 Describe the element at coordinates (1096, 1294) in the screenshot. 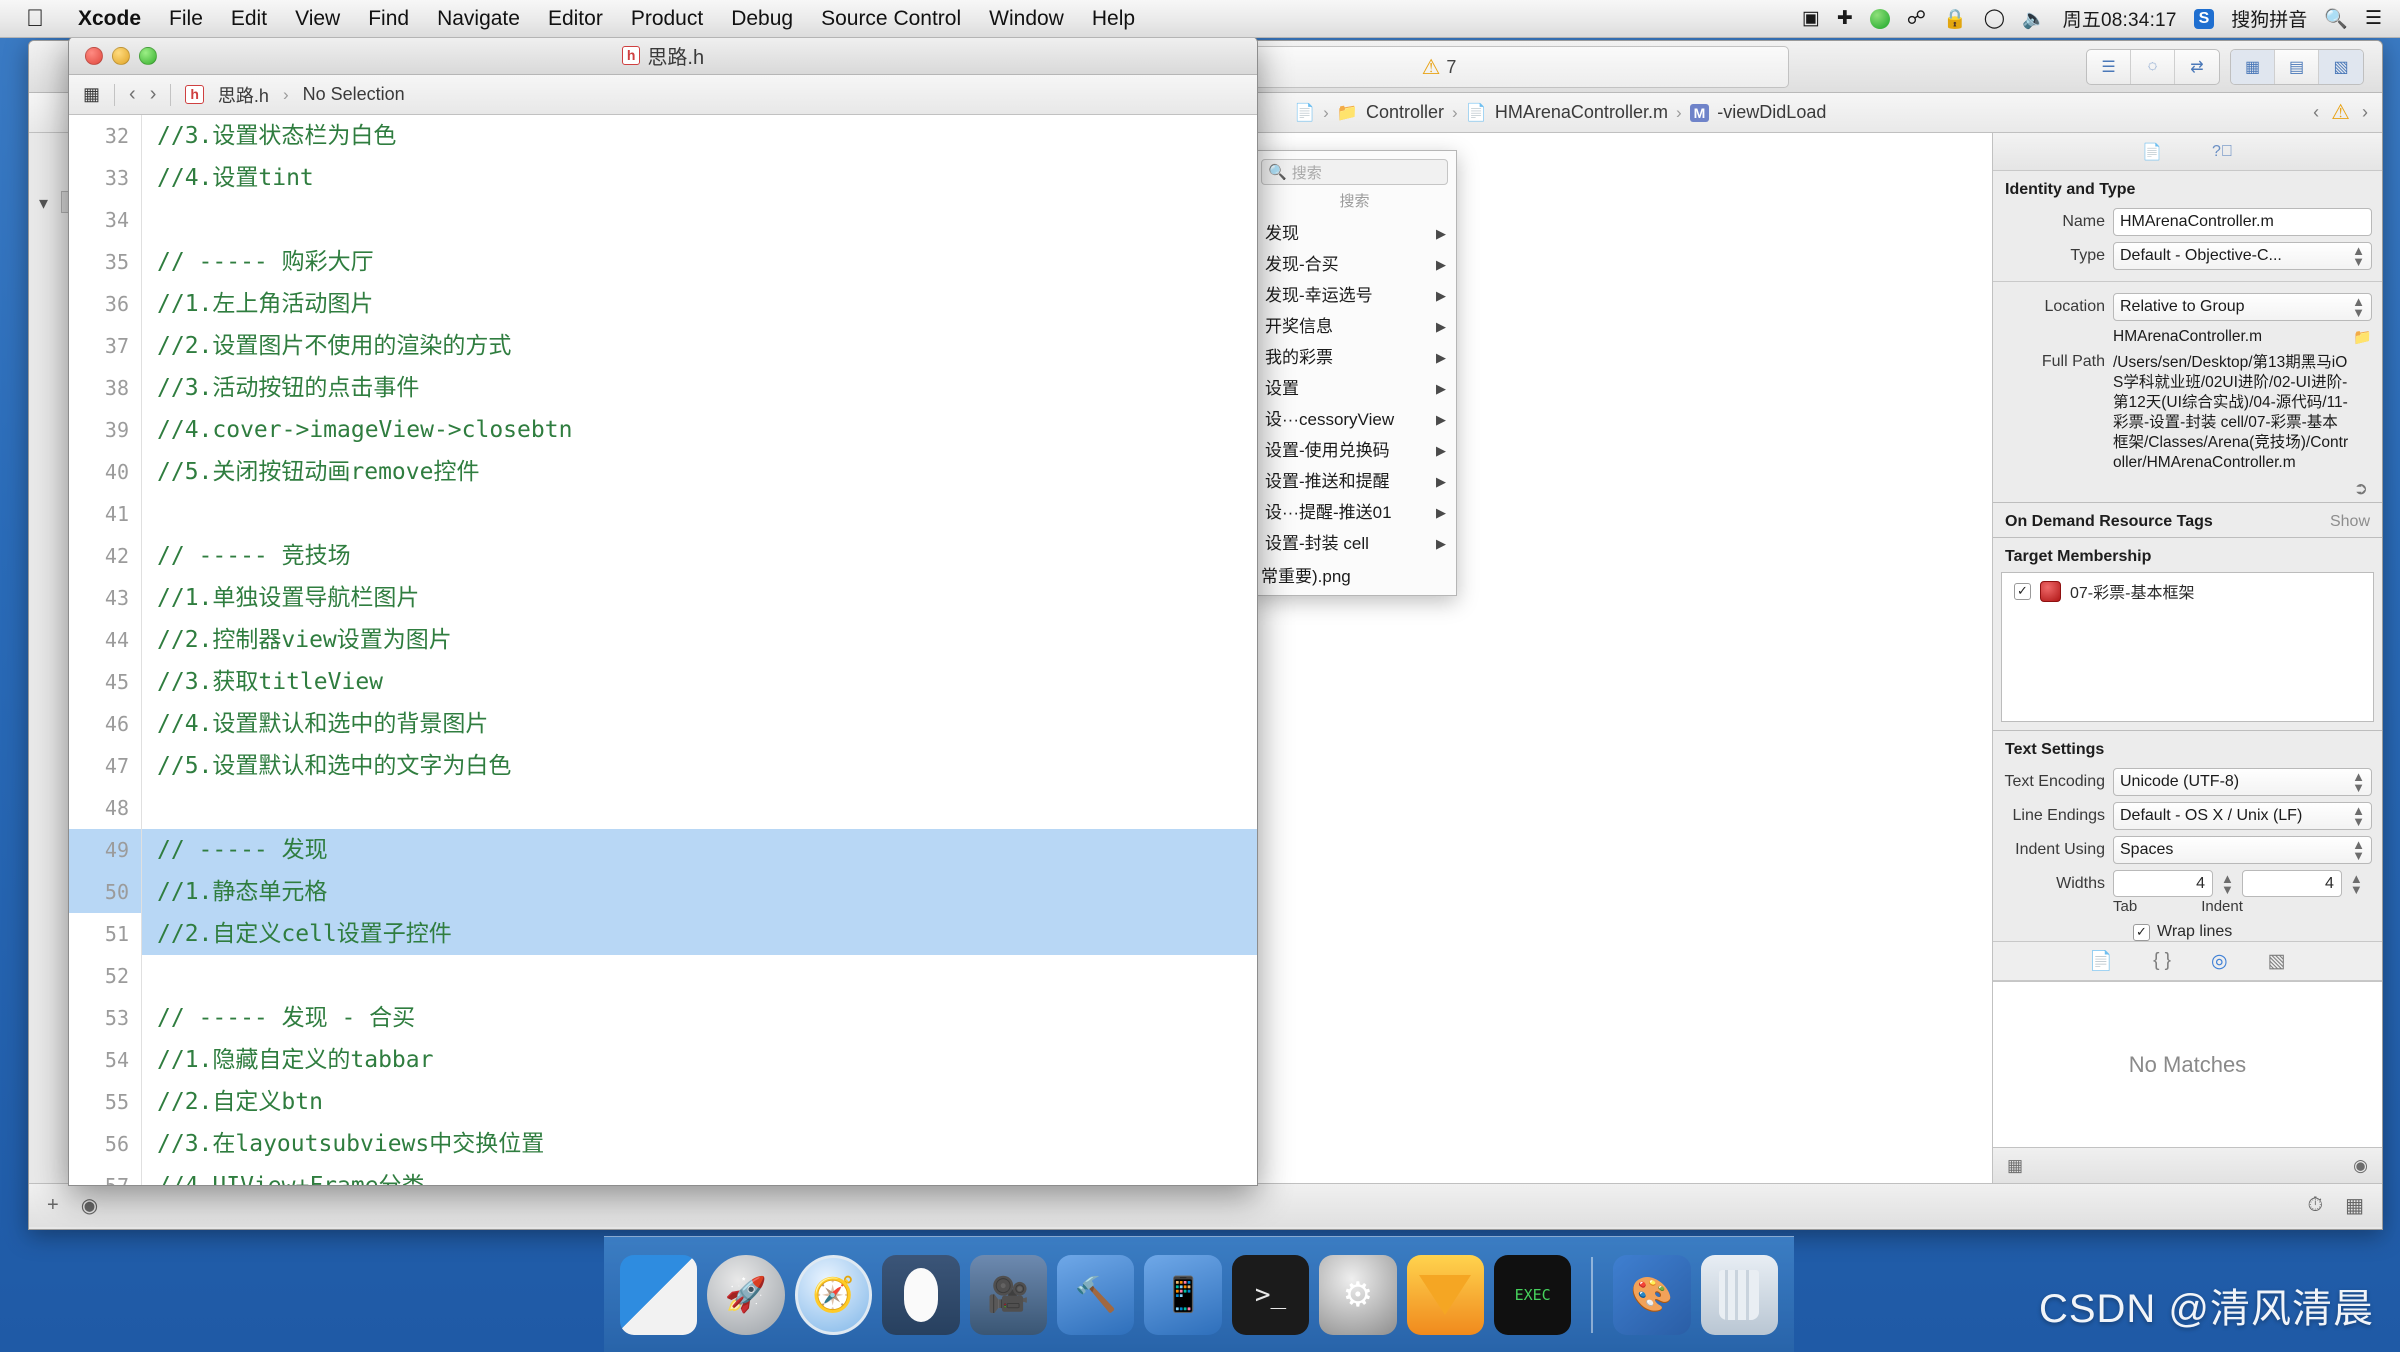

I see `dock-item-xcode: 🔨` at that location.